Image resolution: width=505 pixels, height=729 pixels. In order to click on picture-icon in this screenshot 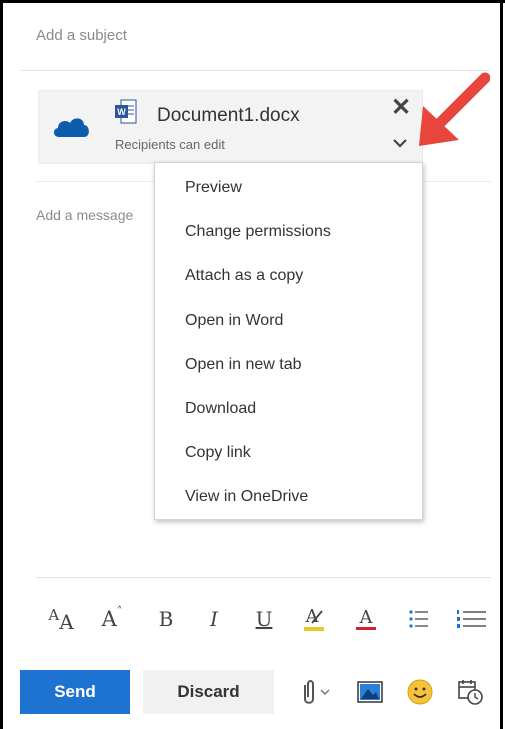, I will do `click(370, 692)`.